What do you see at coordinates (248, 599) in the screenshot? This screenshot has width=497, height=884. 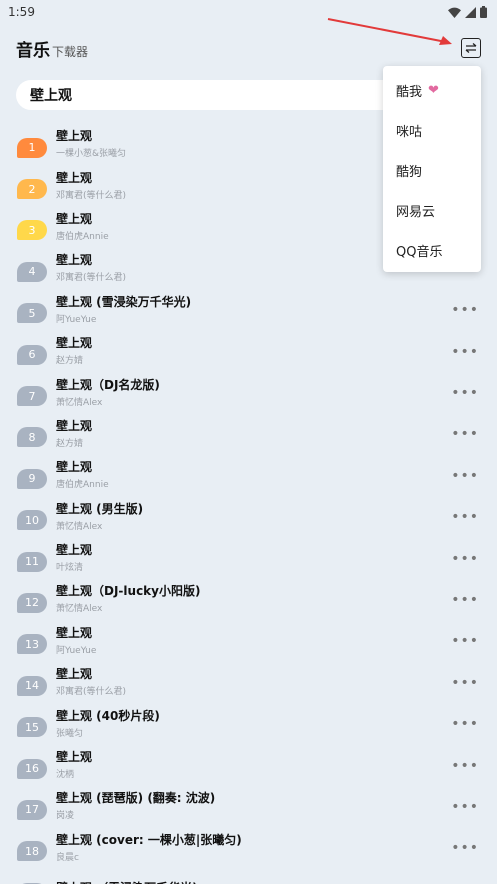 I see `song-row: 12 壁上观（DJ-lucky小阳版) 萧忆情Alex •••` at bounding box center [248, 599].